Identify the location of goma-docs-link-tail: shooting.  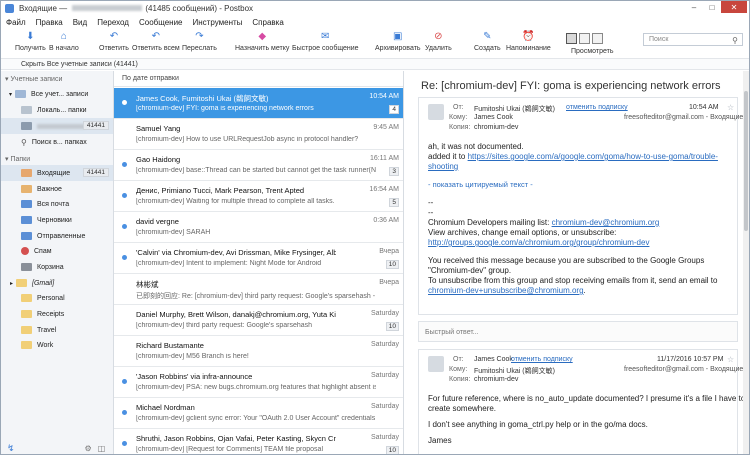
(443, 166).